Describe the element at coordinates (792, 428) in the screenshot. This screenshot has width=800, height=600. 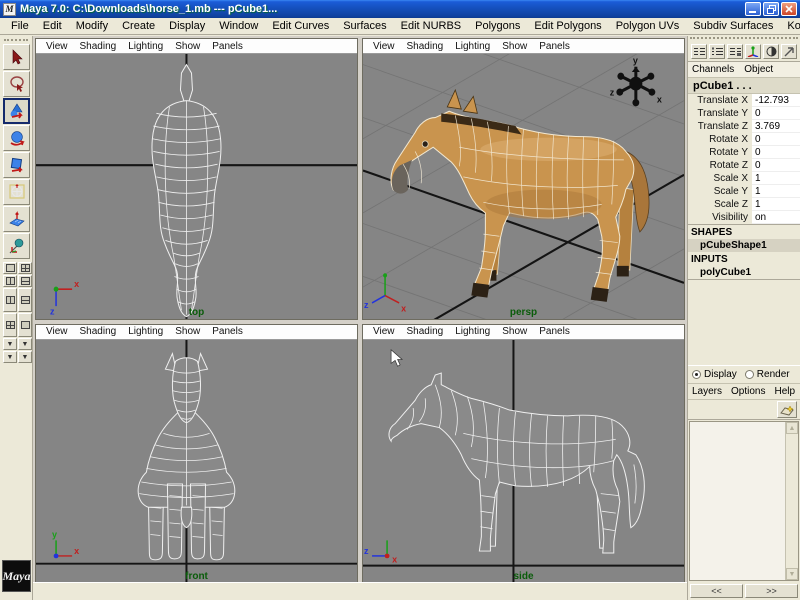
I see `scroll-up-icon: ▲` at that location.